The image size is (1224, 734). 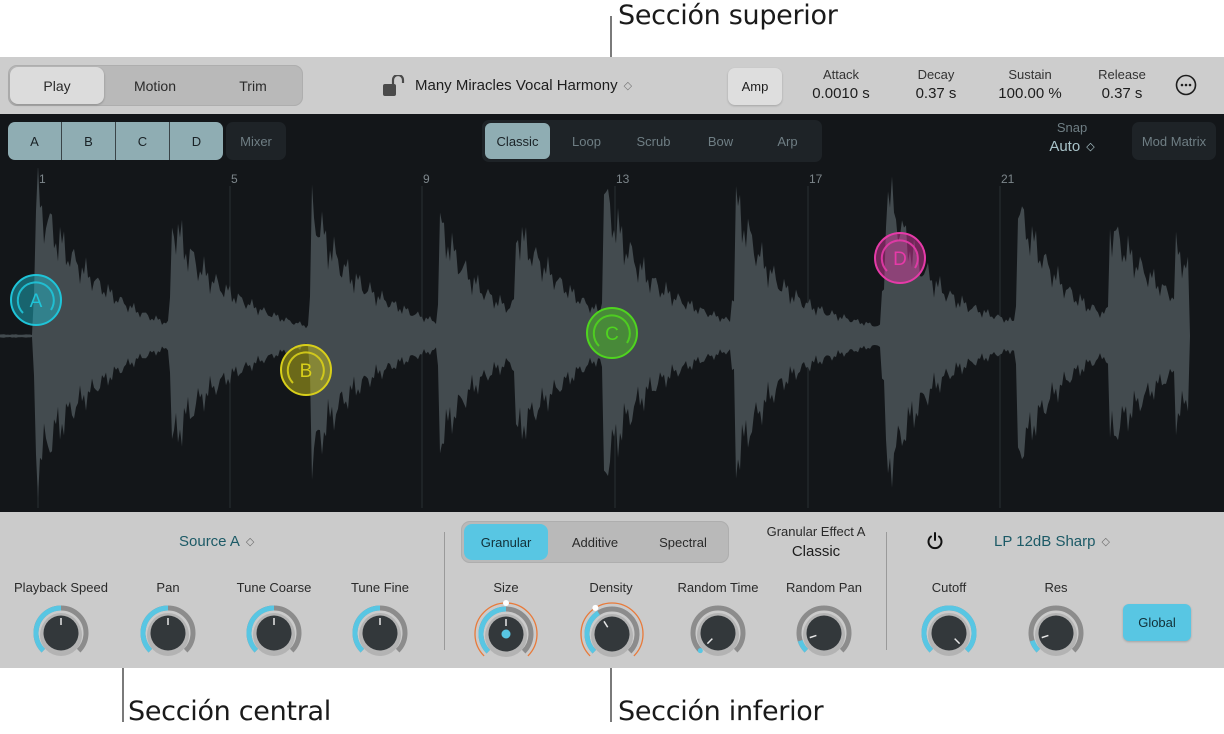 I want to click on snap-label: Snap, so click(x=1072, y=127).